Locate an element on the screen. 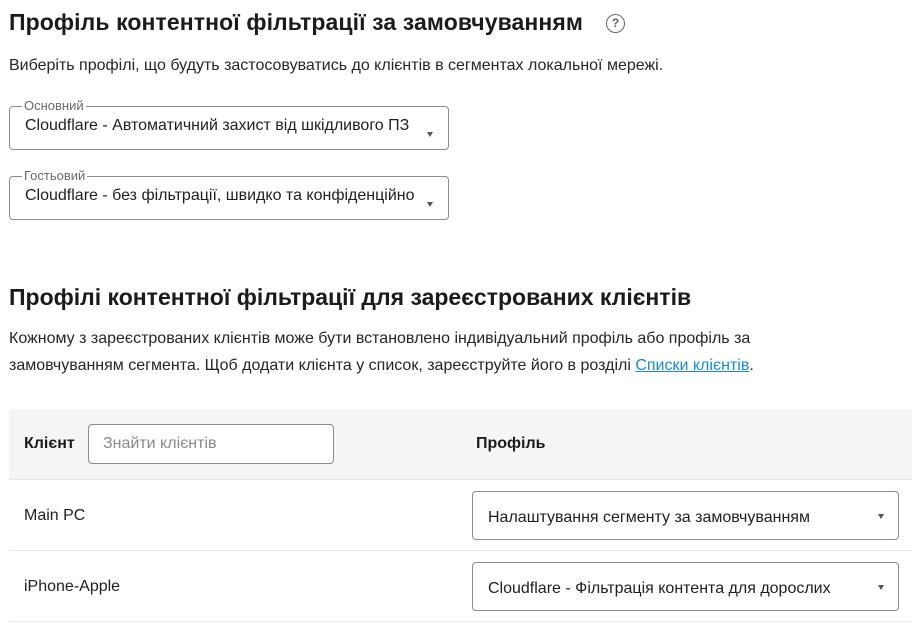  client-column-header: Клієнт is located at coordinates (49, 443).